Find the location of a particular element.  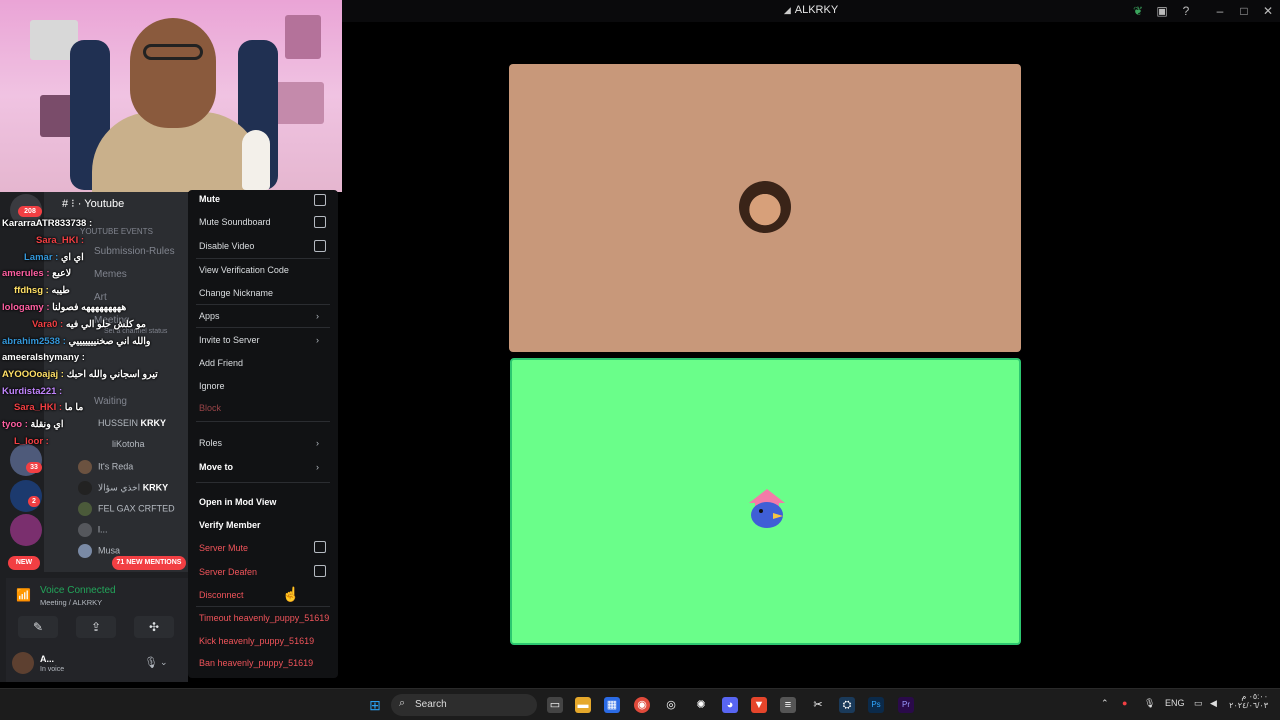

file-explorer-icon: ▬ is located at coordinates (583, 705).